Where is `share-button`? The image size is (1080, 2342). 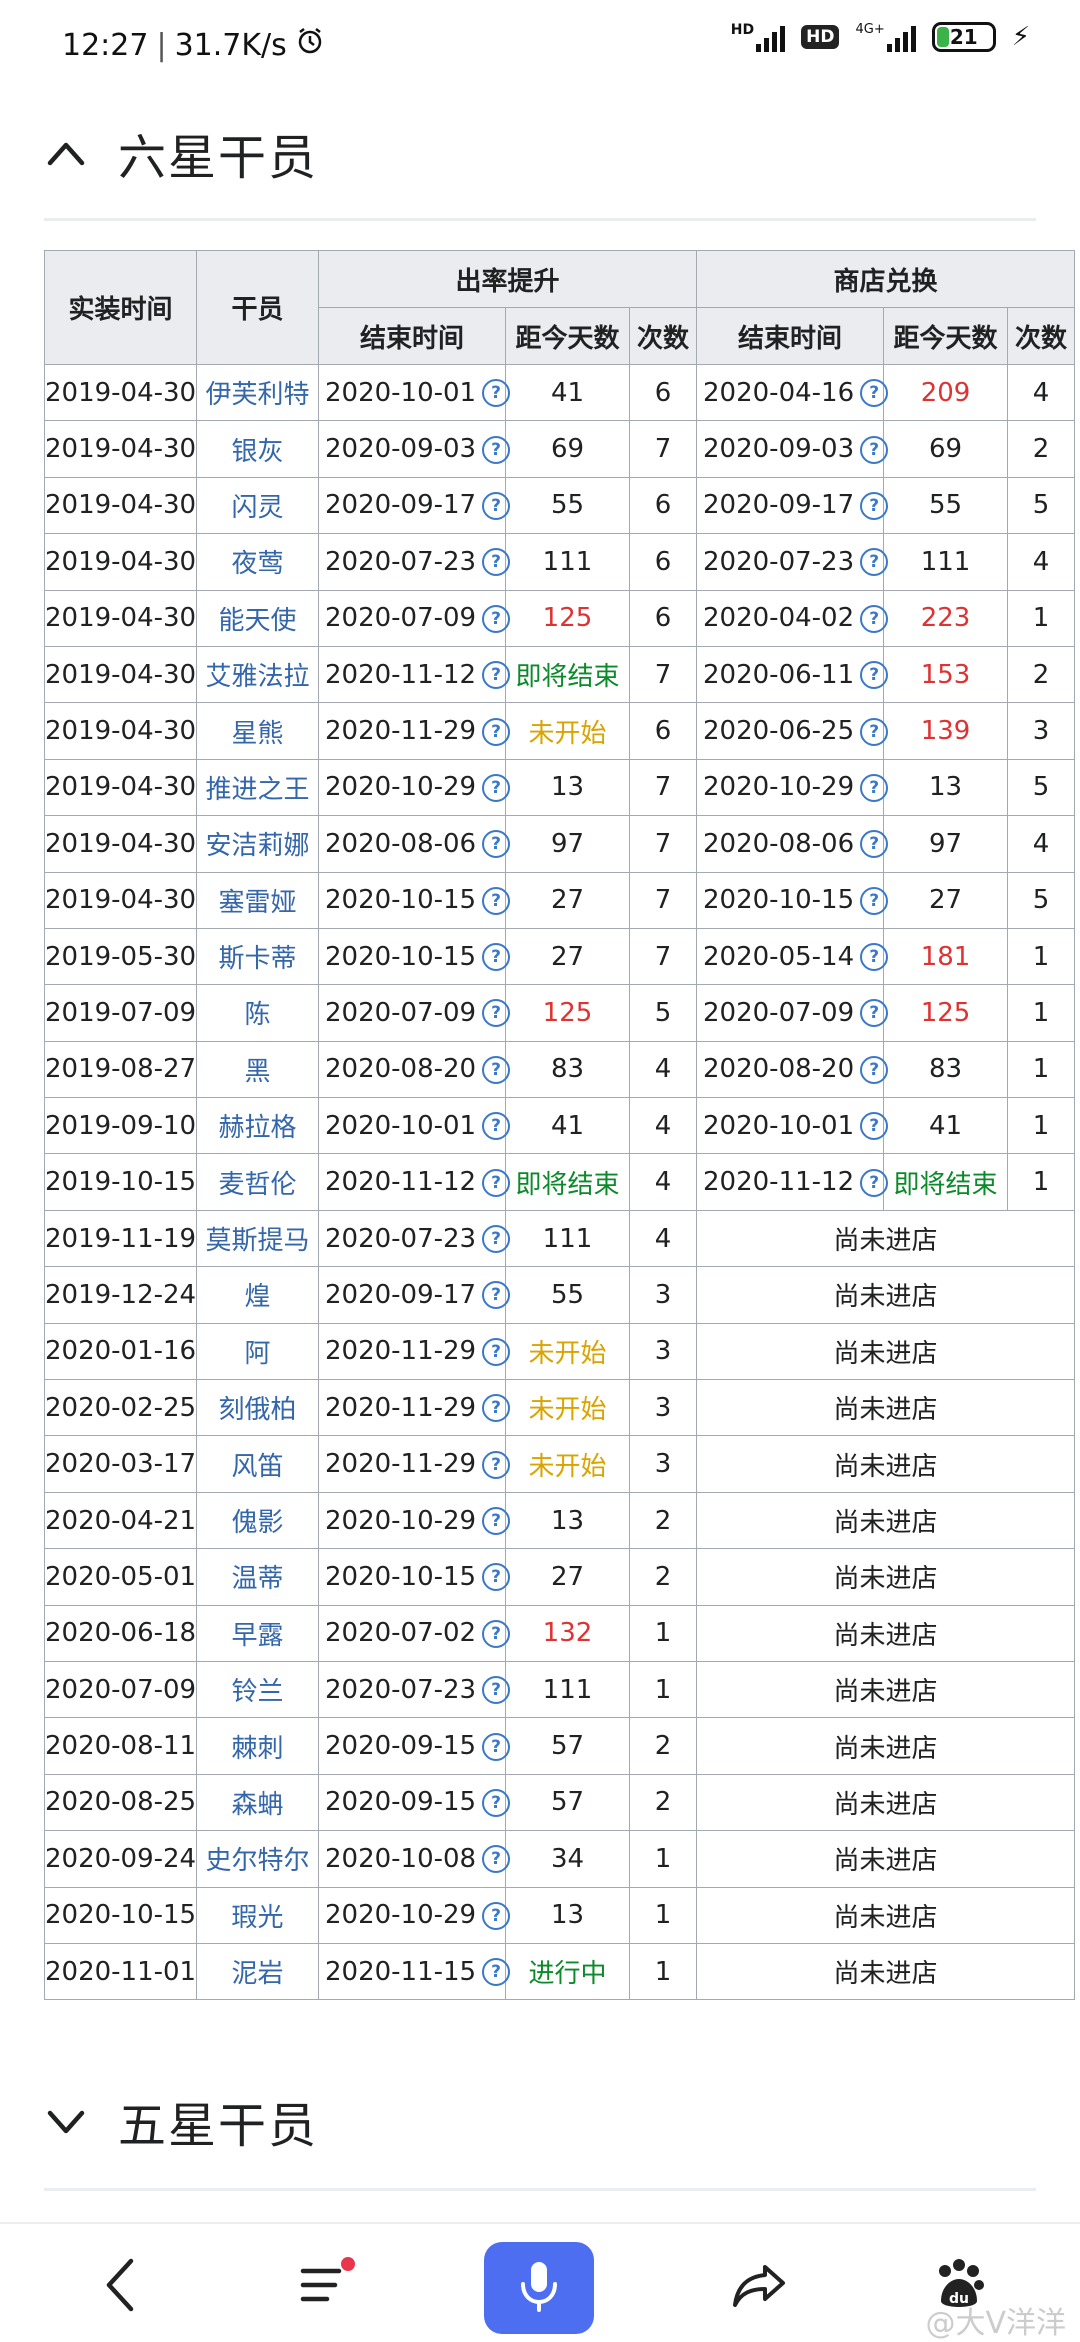 share-button is located at coordinates (759, 2287).